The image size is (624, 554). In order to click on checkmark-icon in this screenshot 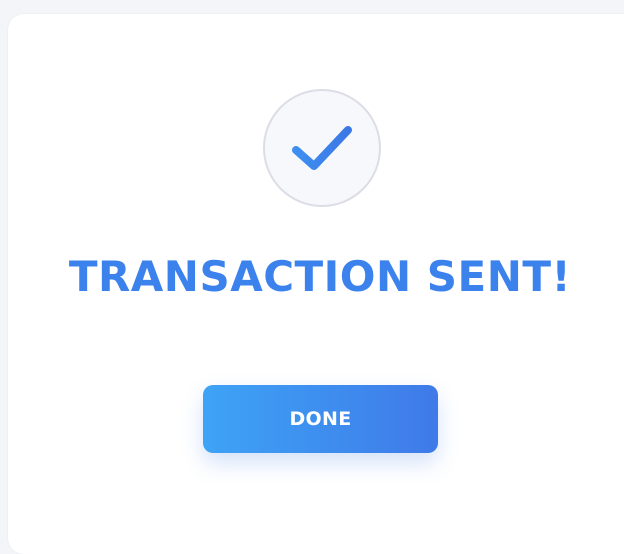, I will do `click(322, 148)`.